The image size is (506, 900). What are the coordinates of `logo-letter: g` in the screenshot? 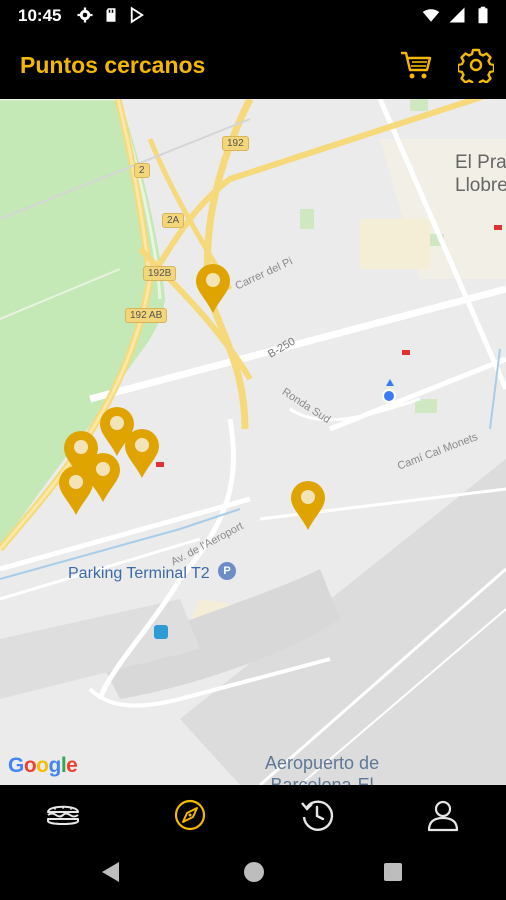 It's located at (55, 765).